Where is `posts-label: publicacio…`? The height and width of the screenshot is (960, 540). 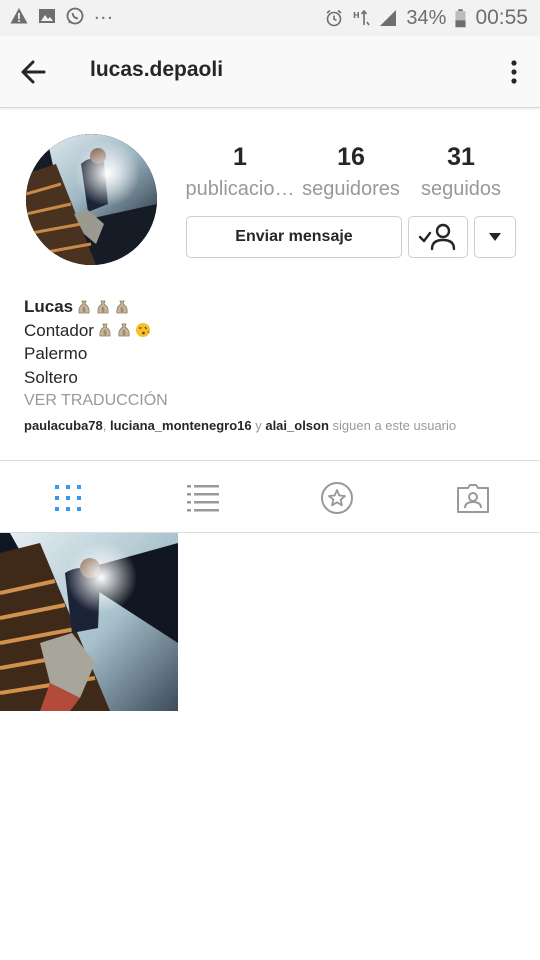
posts-label: publicacio… is located at coordinates (240, 189).